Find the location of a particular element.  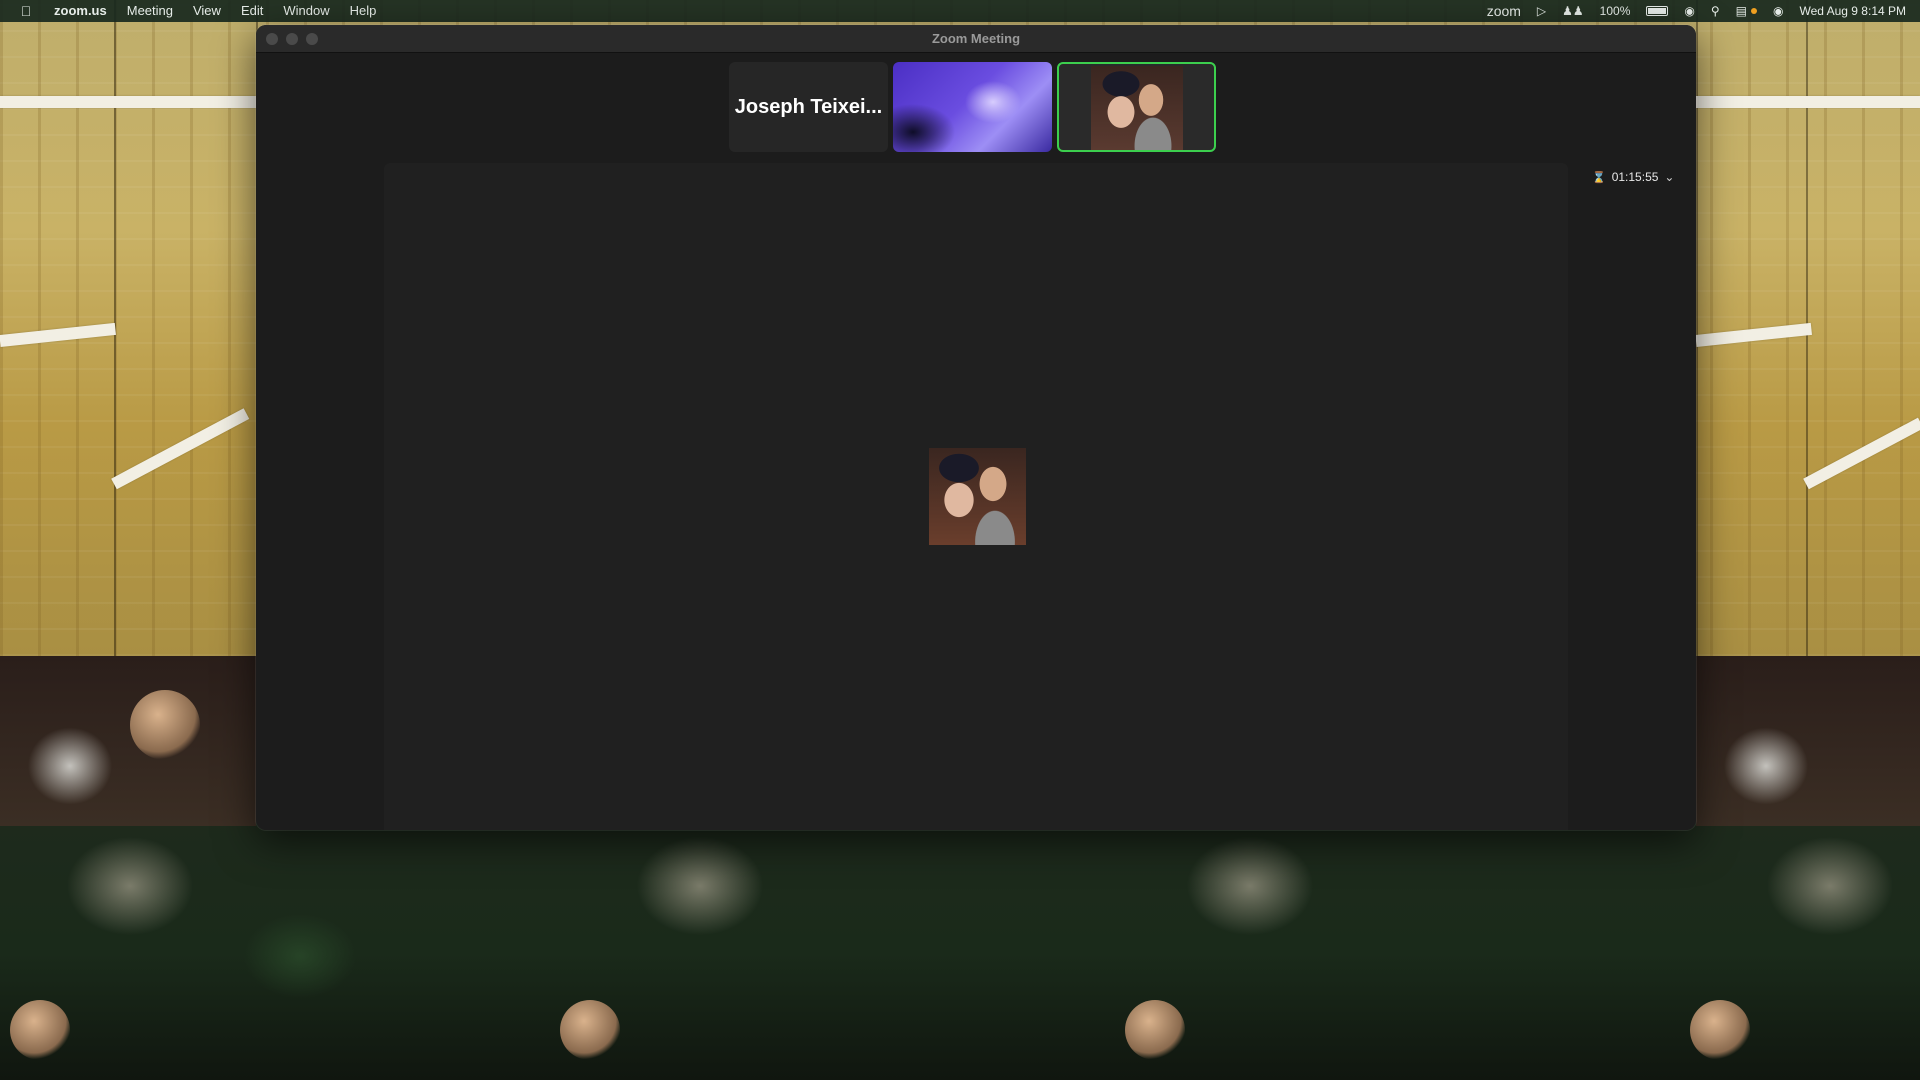

chevron-down-icon: ⌄ is located at coordinates (1669, 177).